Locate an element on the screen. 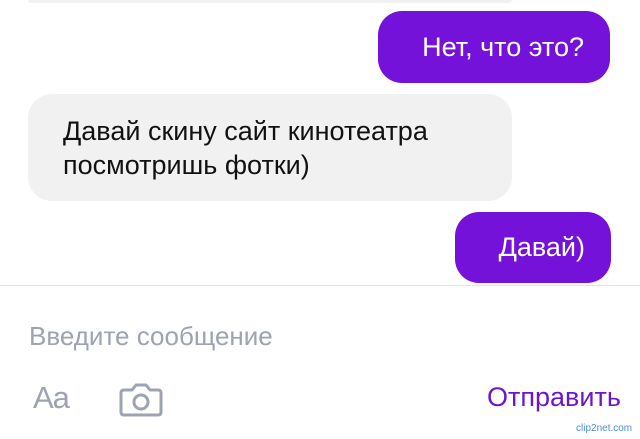 The image size is (640, 439). previous-message-edge is located at coordinates (270, 1).